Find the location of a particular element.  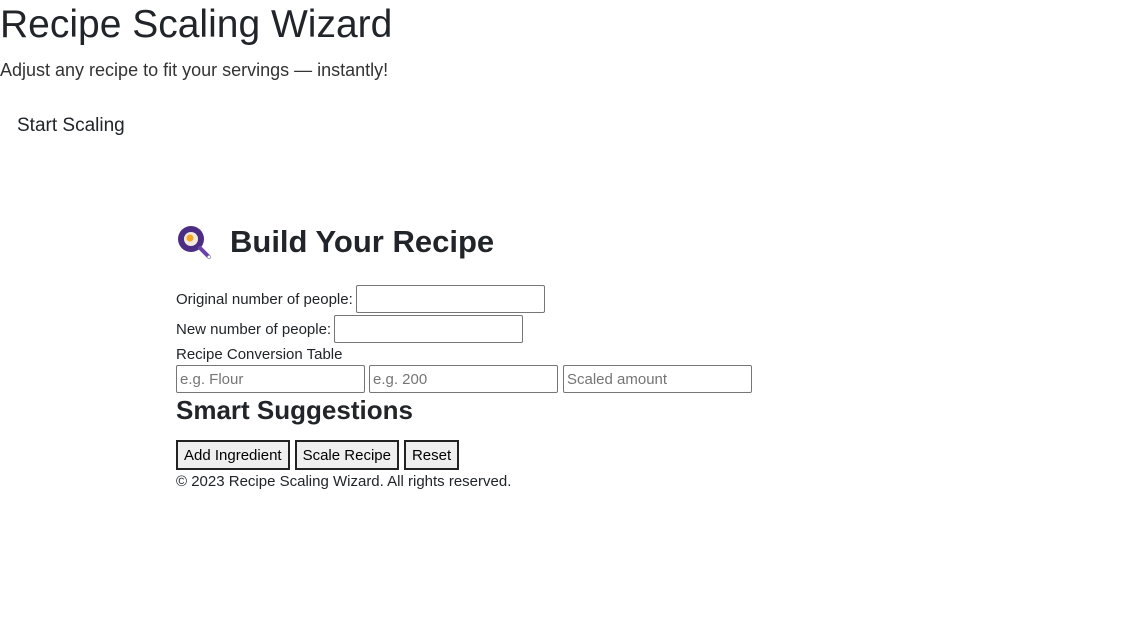

scaled-amount-input is located at coordinates (657, 379).